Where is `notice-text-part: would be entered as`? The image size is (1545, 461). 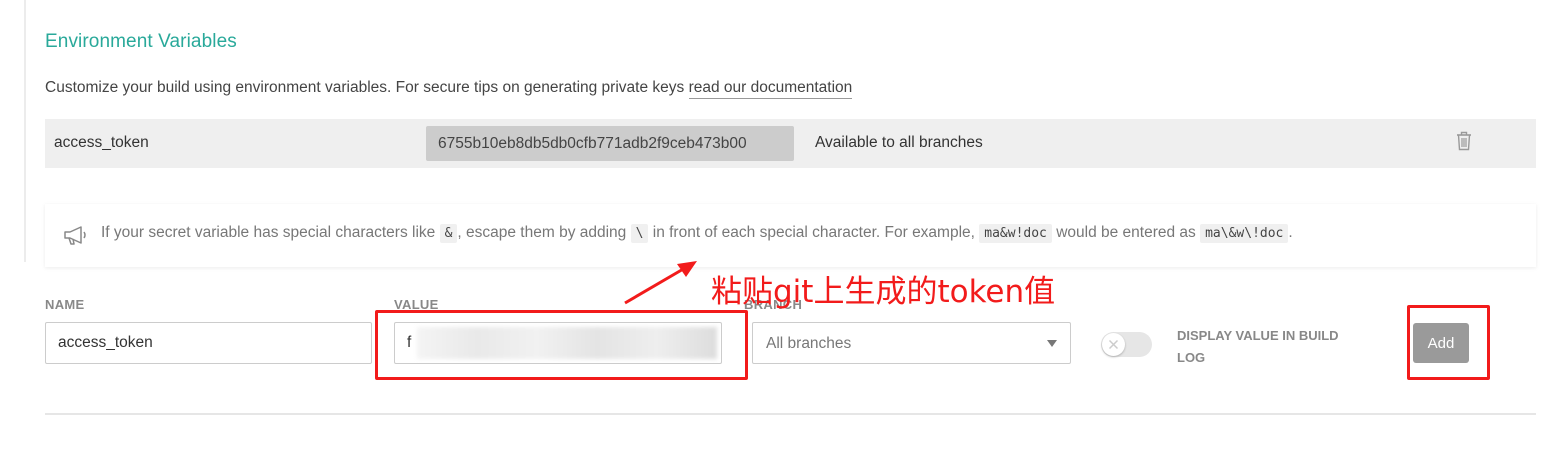 notice-text-part: would be entered as is located at coordinates (1126, 232).